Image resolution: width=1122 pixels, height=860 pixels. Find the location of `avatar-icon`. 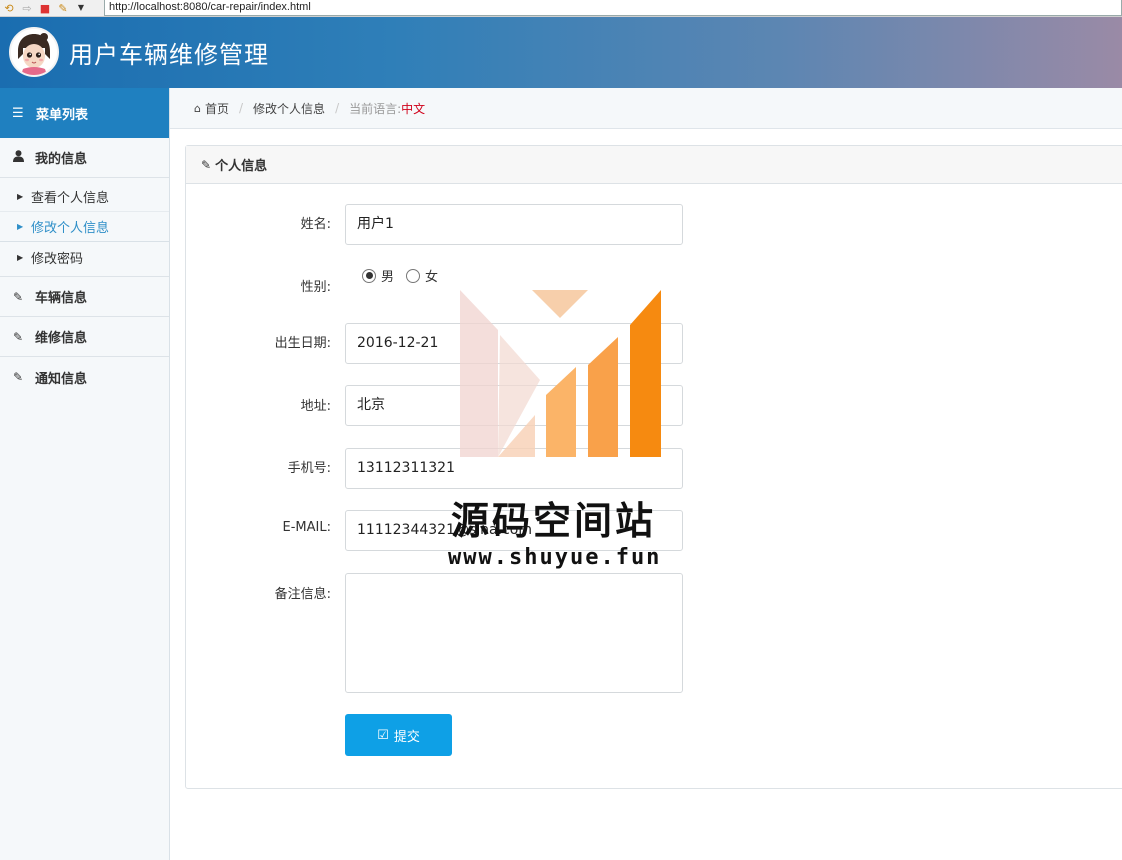

avatar-icon is located at coordinates (34, 52).